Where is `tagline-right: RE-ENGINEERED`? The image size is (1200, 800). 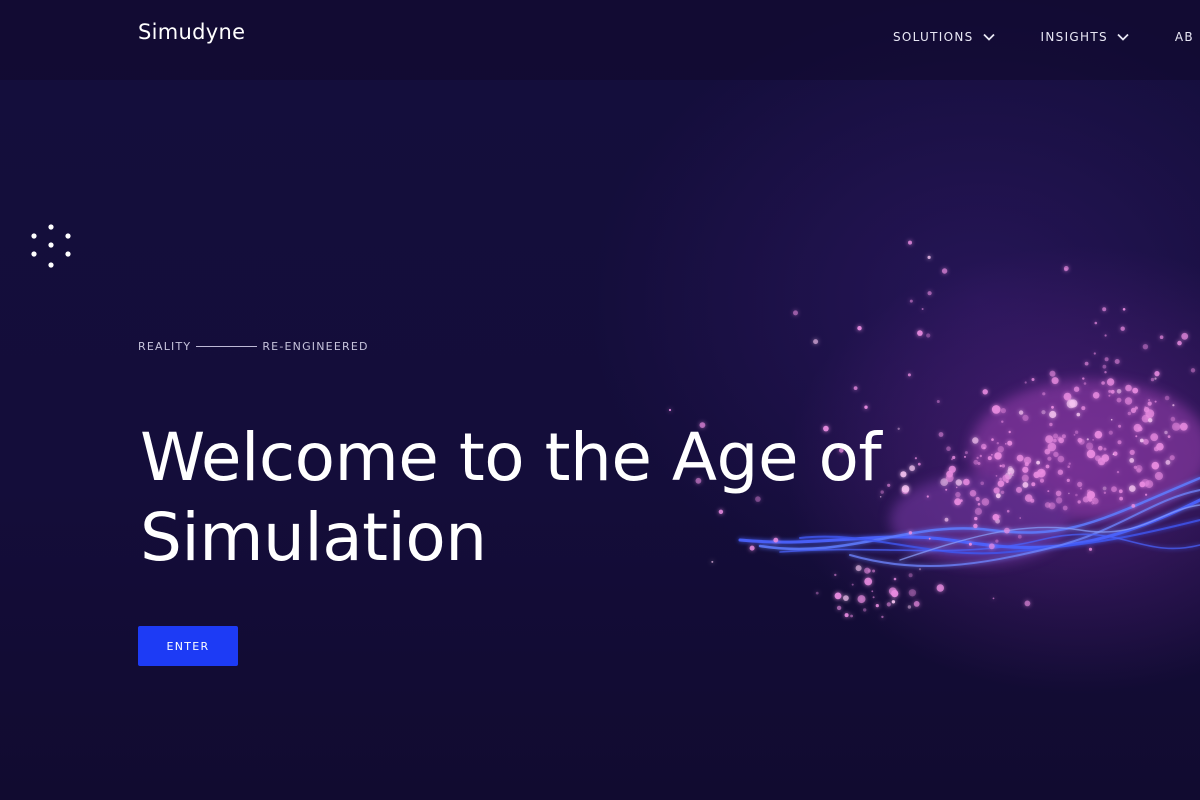
tagline-right: RE-ENGINEERED is located at coordinates (315, 346).